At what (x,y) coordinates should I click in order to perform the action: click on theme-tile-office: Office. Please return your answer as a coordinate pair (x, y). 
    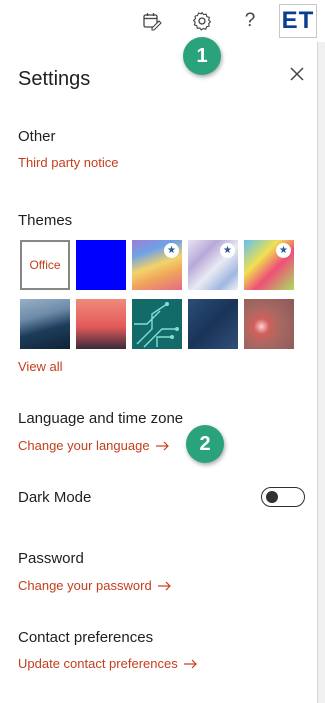
    Looking at the image, I should click on (45, 265).